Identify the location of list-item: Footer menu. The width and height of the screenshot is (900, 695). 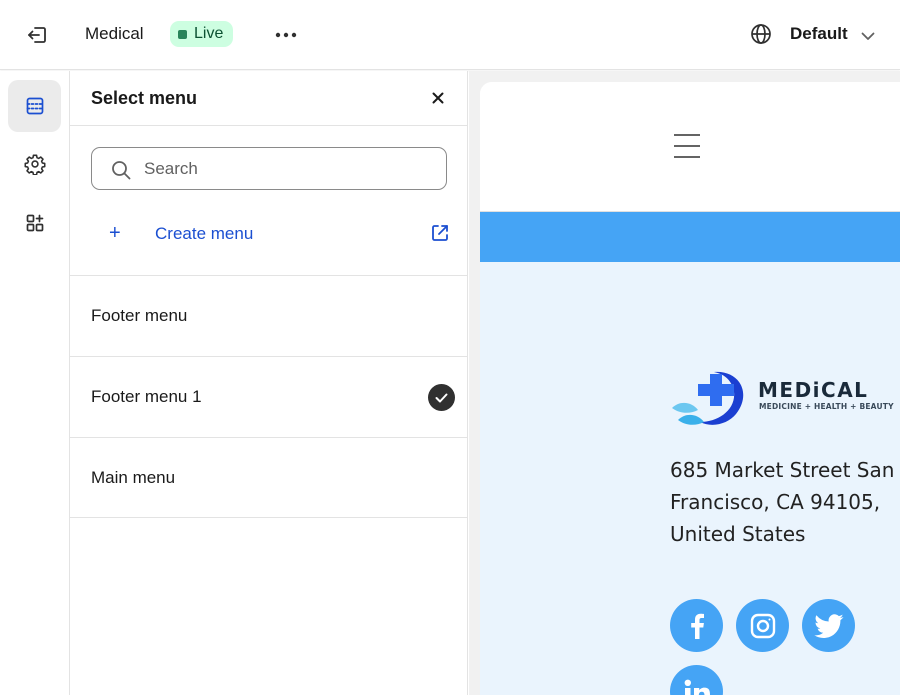
(269, 315).